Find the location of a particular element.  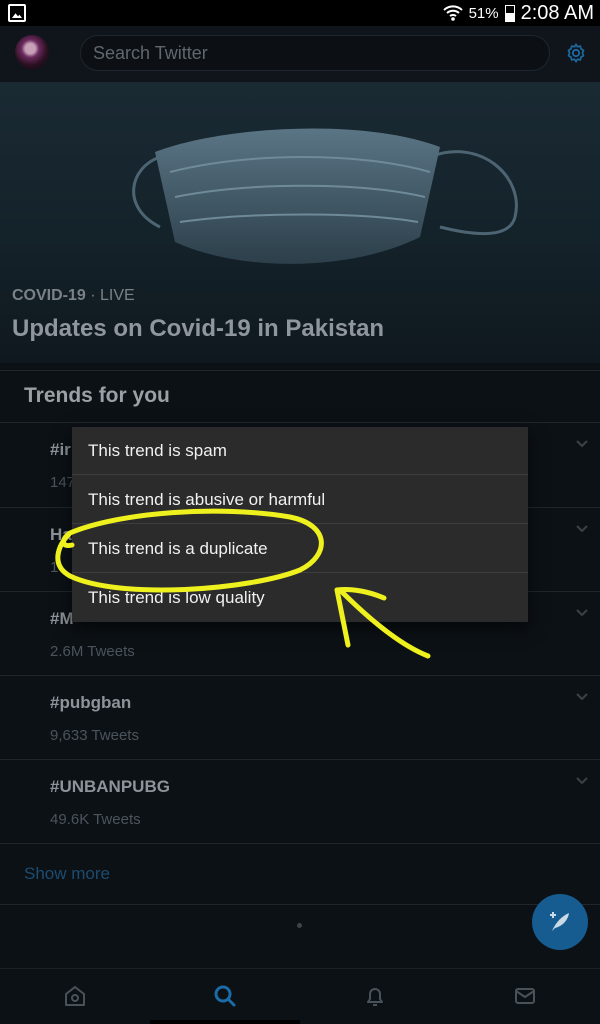

hero-category: COVID-19 · LIVE is located at coordinates (73, 296).